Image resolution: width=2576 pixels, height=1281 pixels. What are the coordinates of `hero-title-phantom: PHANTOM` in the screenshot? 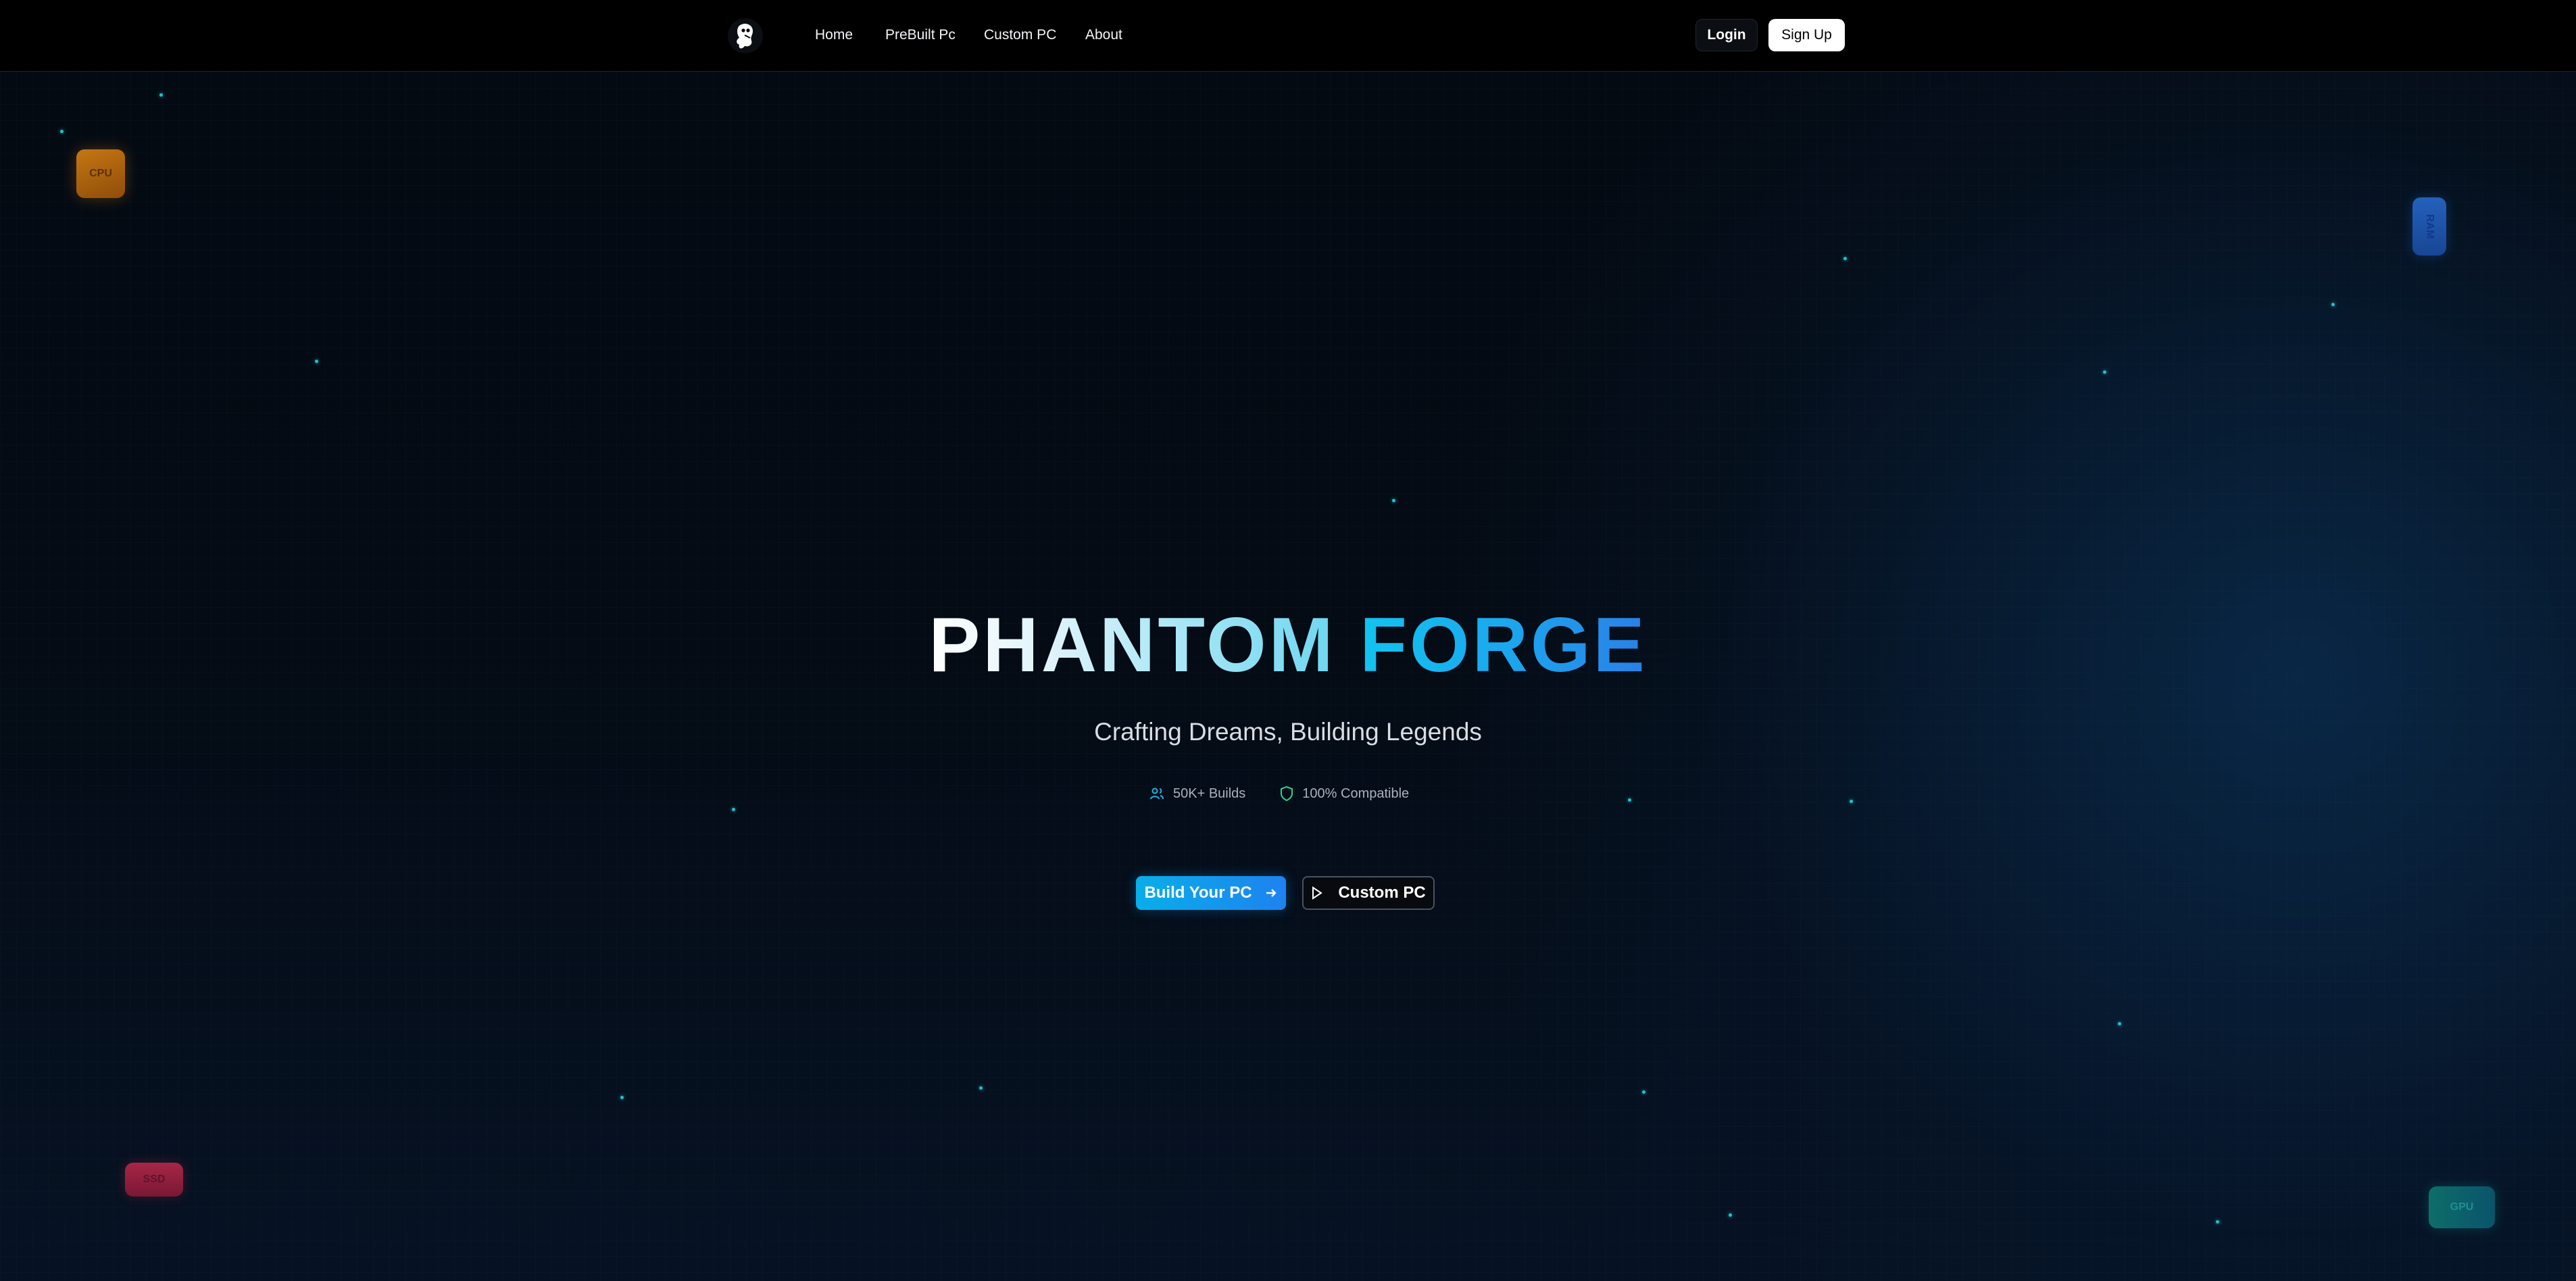 It's located at (1132, 645).